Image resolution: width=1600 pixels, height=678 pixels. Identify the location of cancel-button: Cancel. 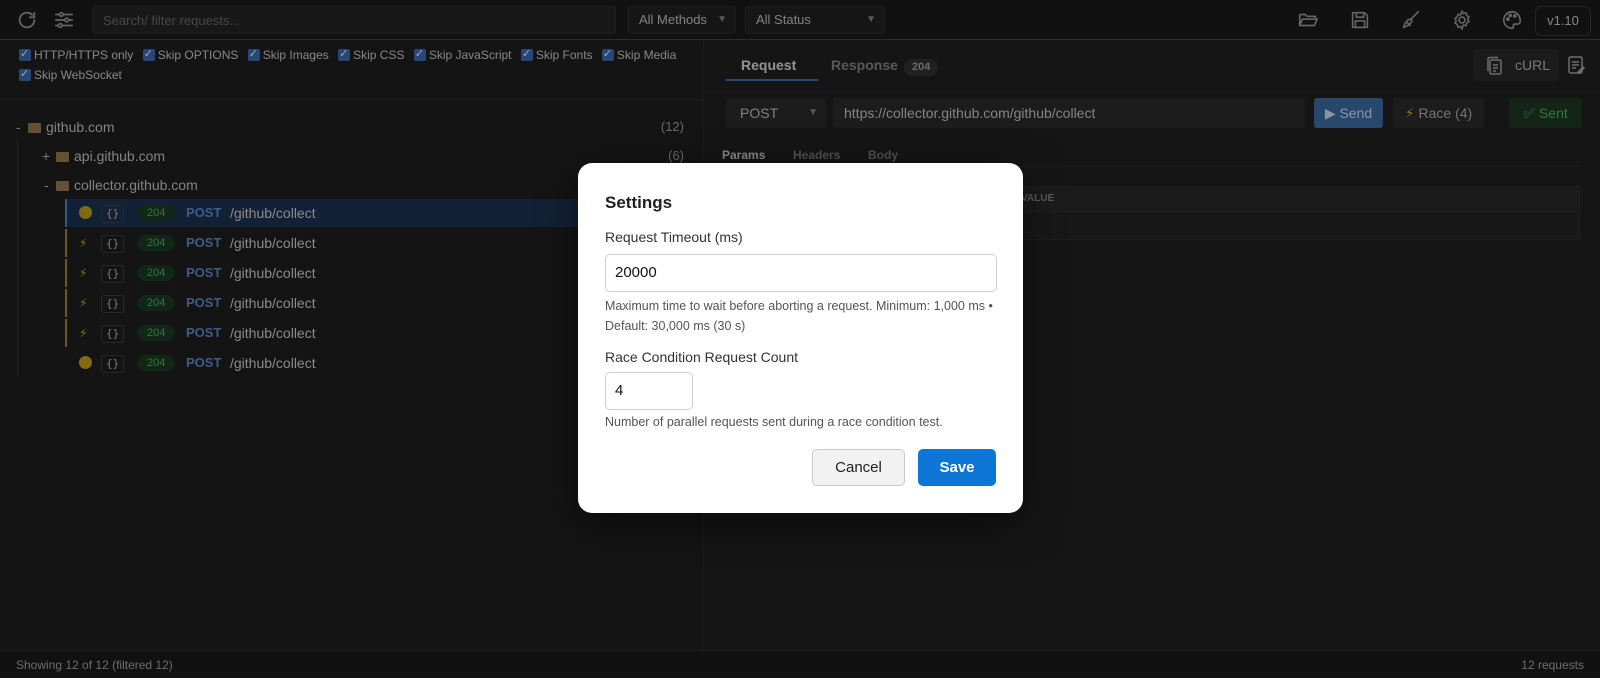
(858, 467).